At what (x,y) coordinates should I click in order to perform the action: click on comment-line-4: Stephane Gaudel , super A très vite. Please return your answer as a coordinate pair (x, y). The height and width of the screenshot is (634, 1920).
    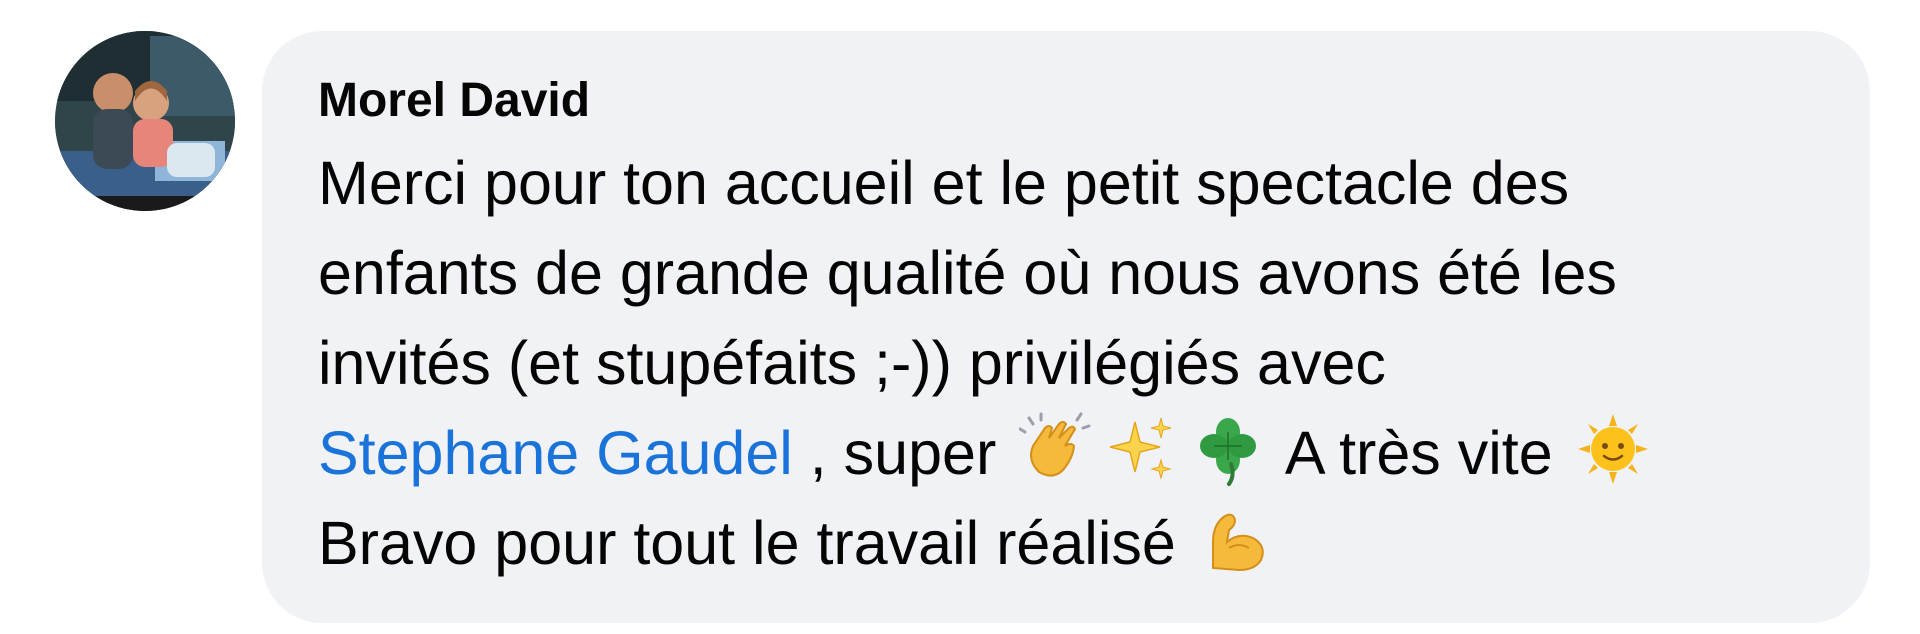
    Looking at the image, I should click on (1065, 453).